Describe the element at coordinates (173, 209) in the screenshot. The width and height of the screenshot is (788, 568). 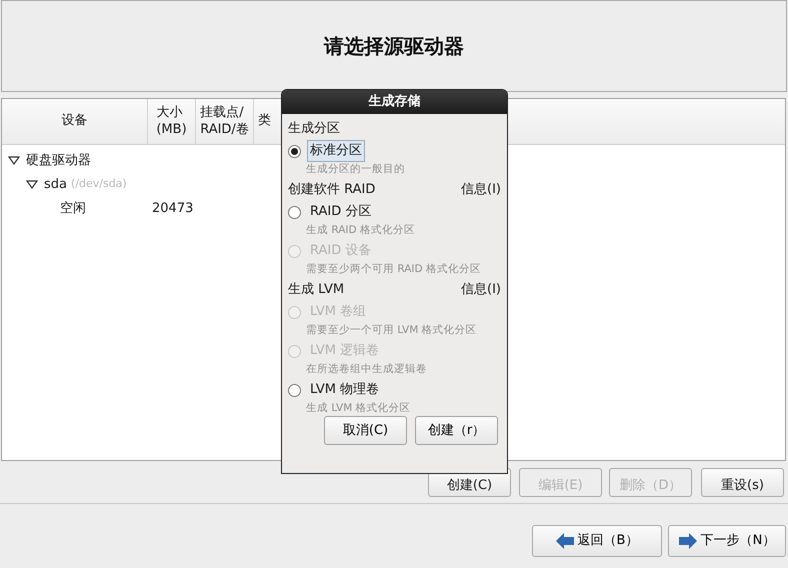
I see `size-cell-text: 20473` at that location.